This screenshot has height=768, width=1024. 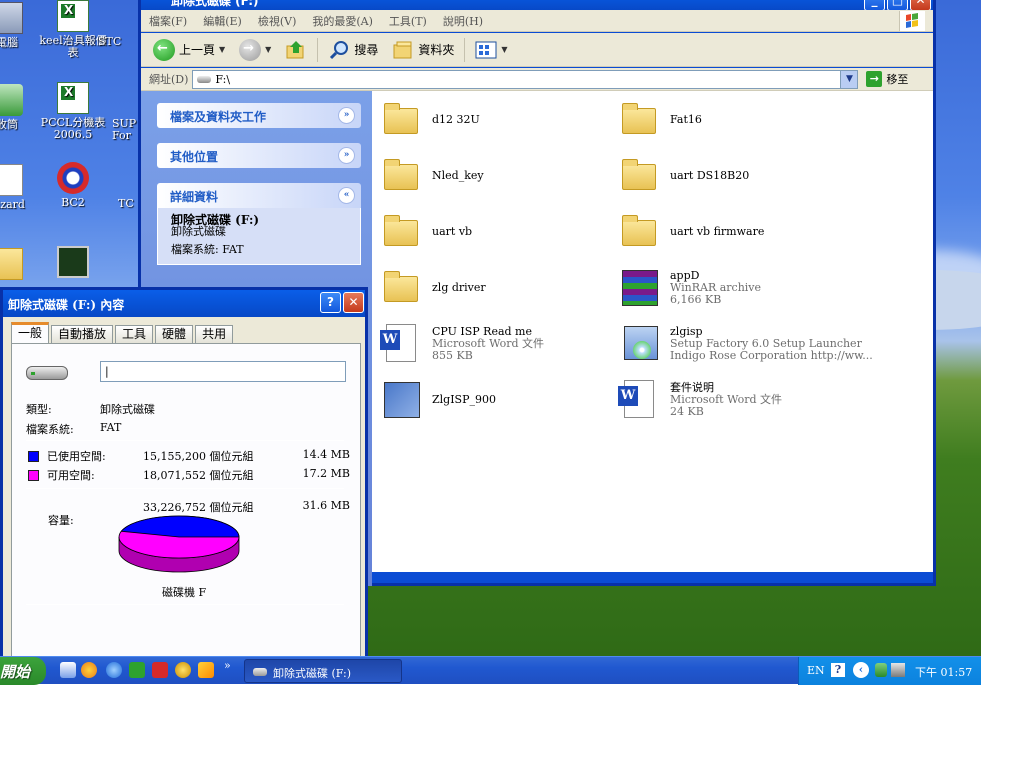 I want to click on other-places-header: 其他位置 », so click(x=259, y=155).